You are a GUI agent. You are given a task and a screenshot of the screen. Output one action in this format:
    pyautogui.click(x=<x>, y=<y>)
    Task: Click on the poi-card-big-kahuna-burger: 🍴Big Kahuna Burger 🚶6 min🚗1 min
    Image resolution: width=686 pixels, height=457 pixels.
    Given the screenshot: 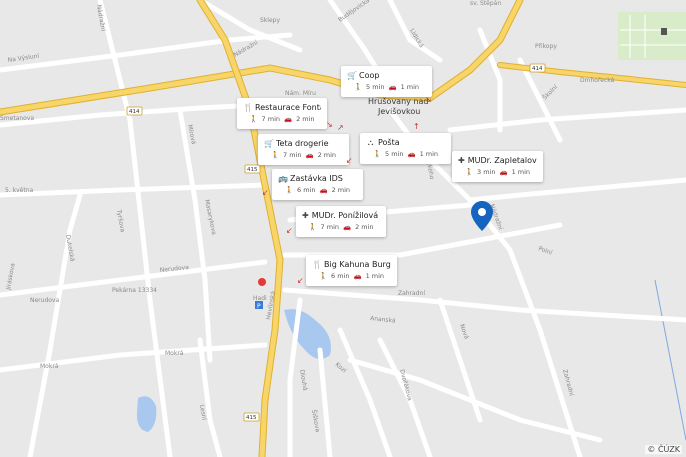 What is the action you would take?
    pyautogui.click(x=351, y=270)
    